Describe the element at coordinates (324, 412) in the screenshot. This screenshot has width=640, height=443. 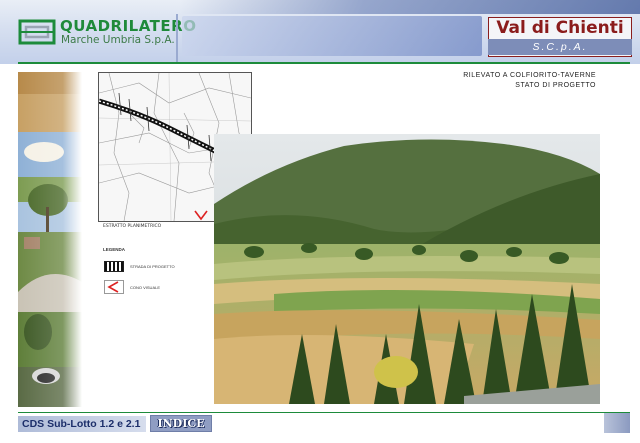
I see `footer-rule` at that location.